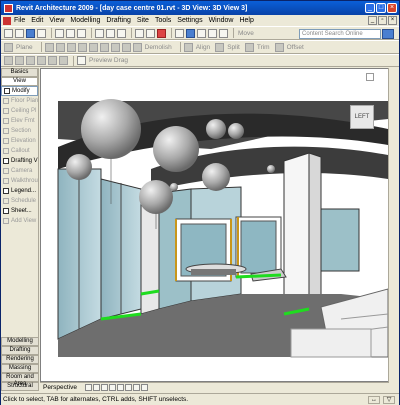 The height and width of the screenshot is (405, 400). I want to click on tool-camera: Camera, so click(19, 171).